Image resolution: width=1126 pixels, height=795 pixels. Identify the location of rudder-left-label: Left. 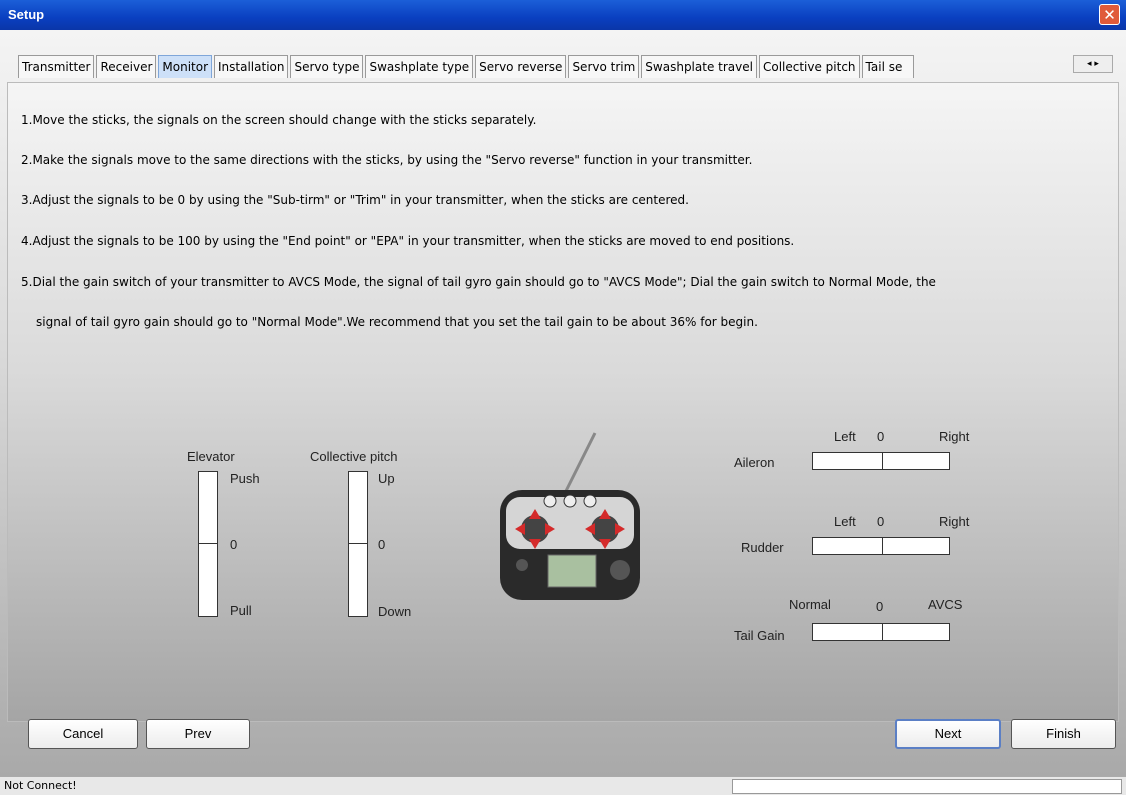
(845, 521).